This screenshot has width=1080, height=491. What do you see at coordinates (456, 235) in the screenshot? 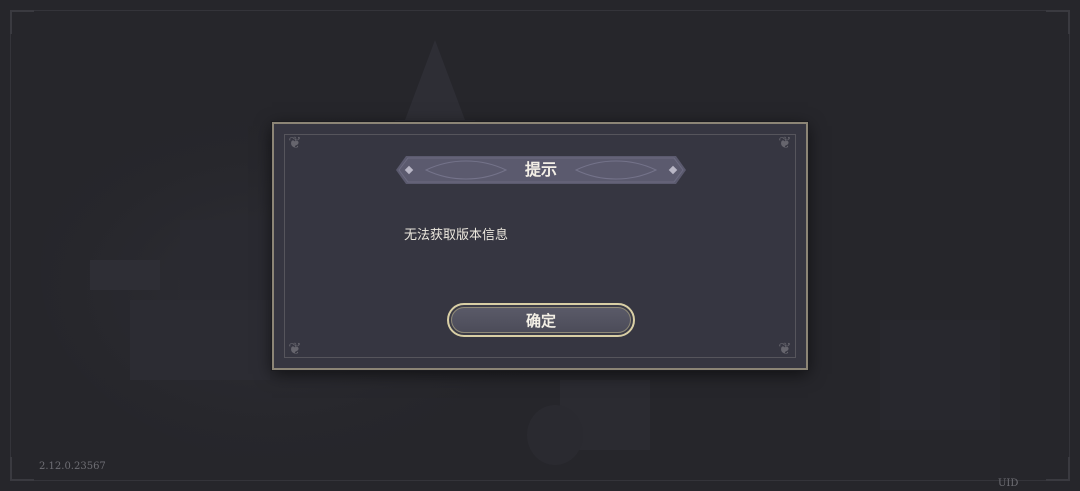
I see `dialog-message: 无法获取版本信息` at bounding box center [456, 235].